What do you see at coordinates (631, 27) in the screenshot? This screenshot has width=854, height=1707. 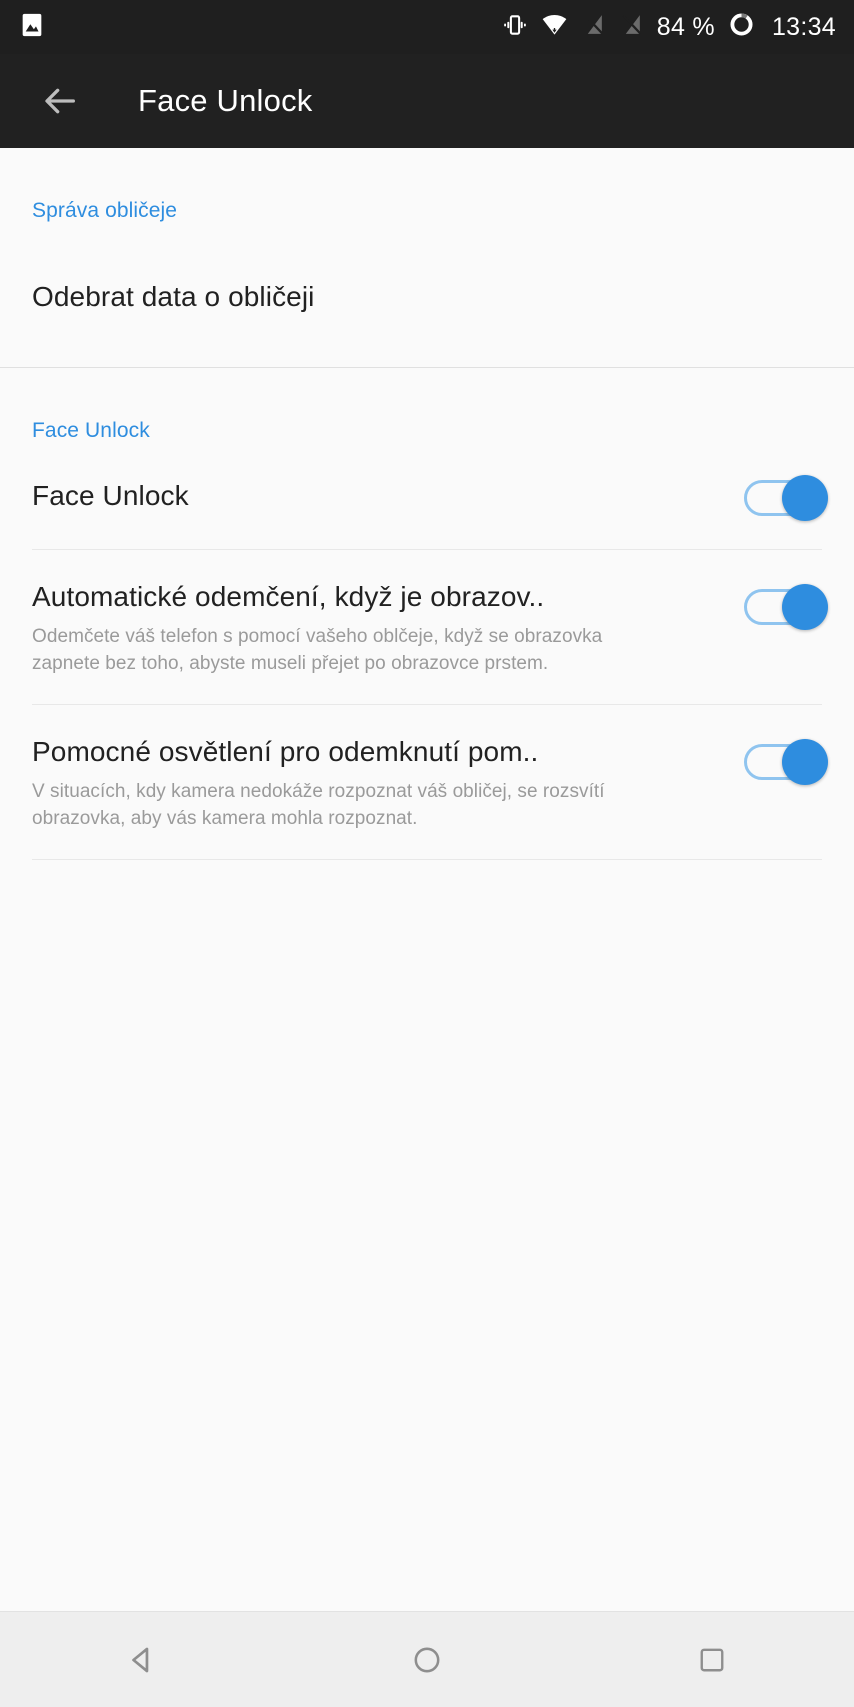 I see `no-sim-2-icon` at bounding box center [631, 27].